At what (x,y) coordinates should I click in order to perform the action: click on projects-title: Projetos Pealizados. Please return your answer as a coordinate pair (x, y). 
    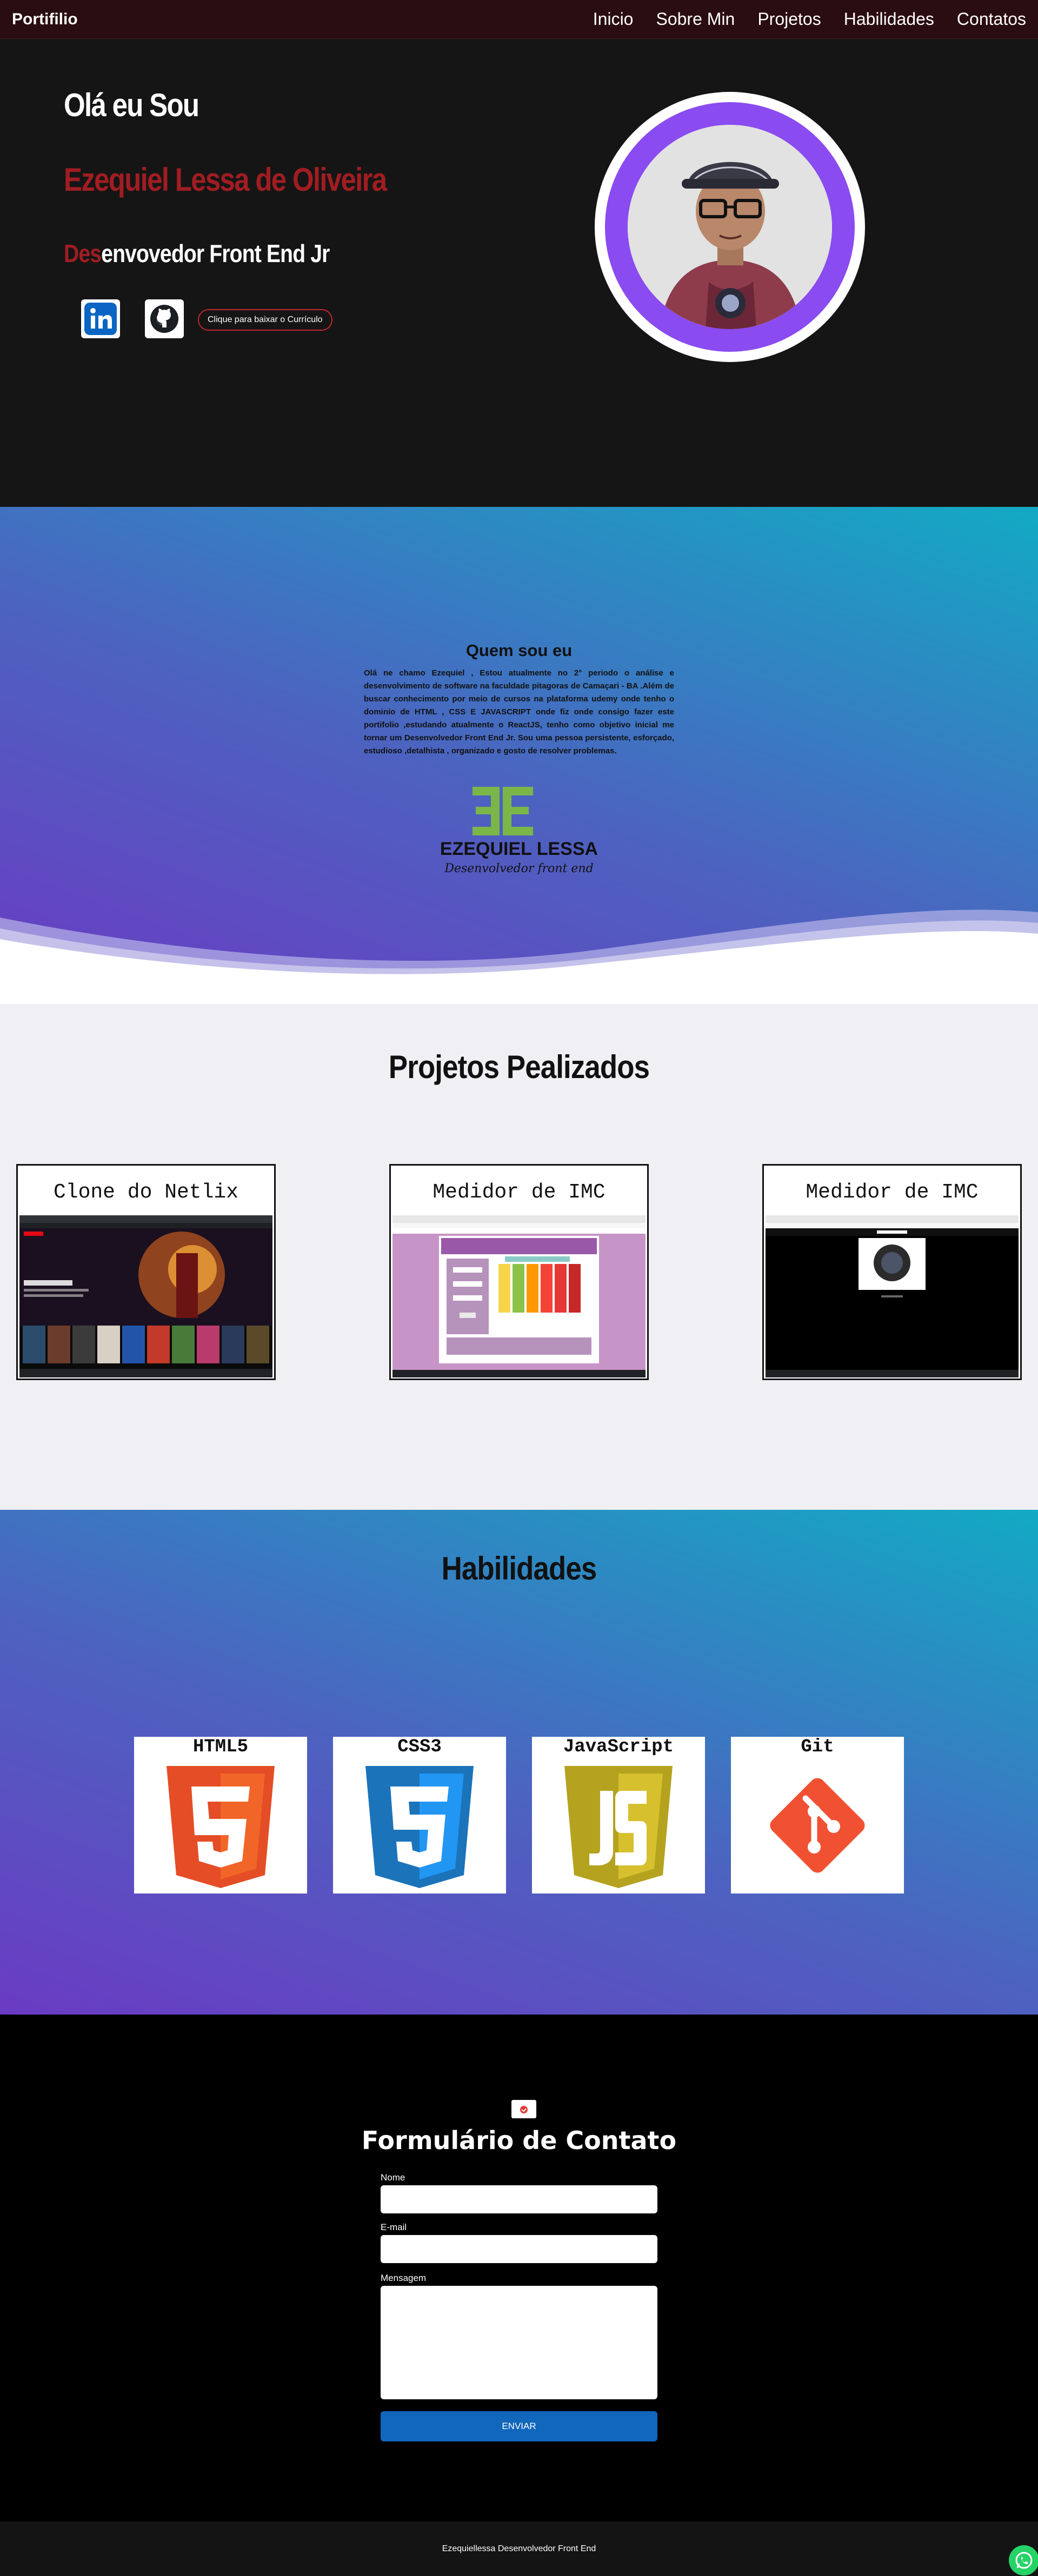
    Looking at the image, I should click on (519, 1067).